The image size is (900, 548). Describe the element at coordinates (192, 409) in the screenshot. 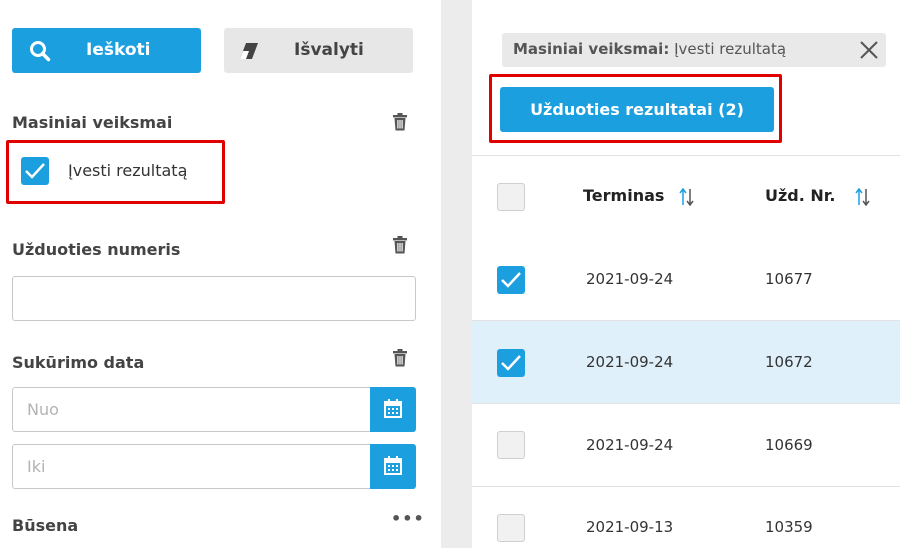

I see `date-from-input: Nuo` at that location.